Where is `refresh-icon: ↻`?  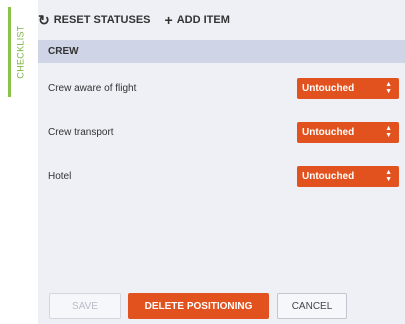 refresh-icon: ↻ is located at coordinates (44, 20).